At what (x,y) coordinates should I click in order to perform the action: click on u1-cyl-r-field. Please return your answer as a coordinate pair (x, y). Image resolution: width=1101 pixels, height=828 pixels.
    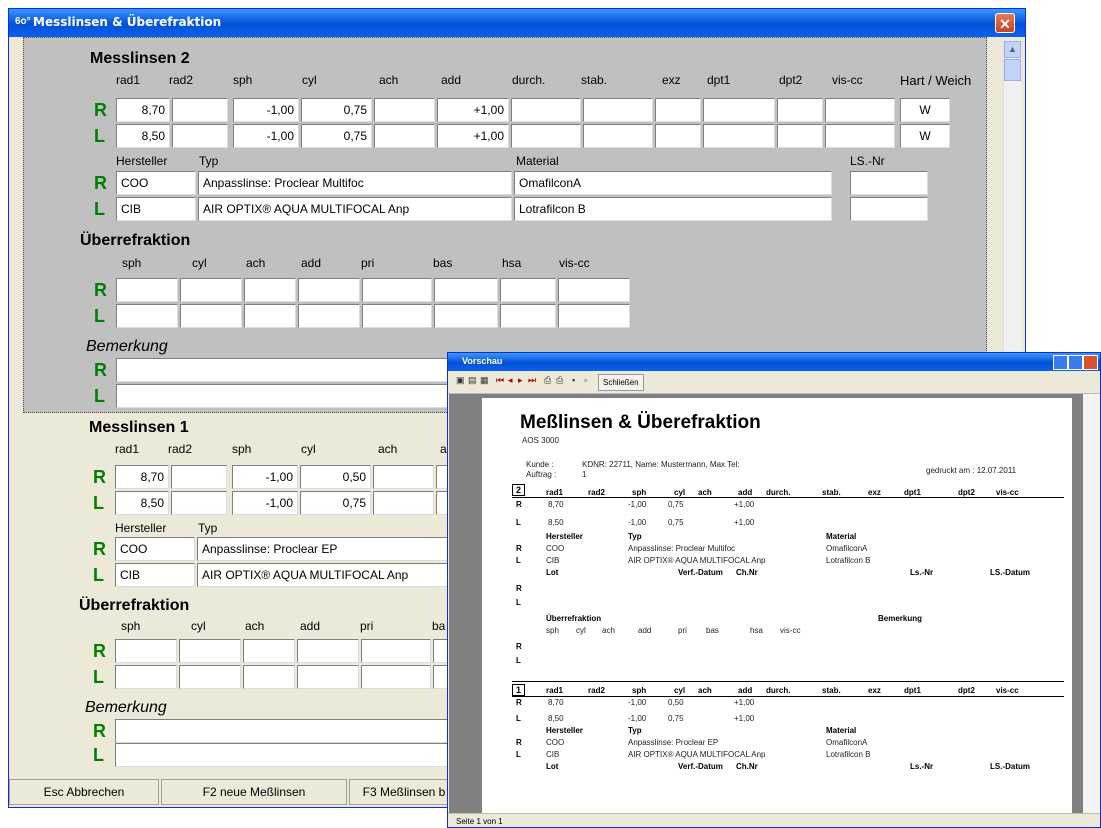
    Looking at the image, I should click on (210, 651).